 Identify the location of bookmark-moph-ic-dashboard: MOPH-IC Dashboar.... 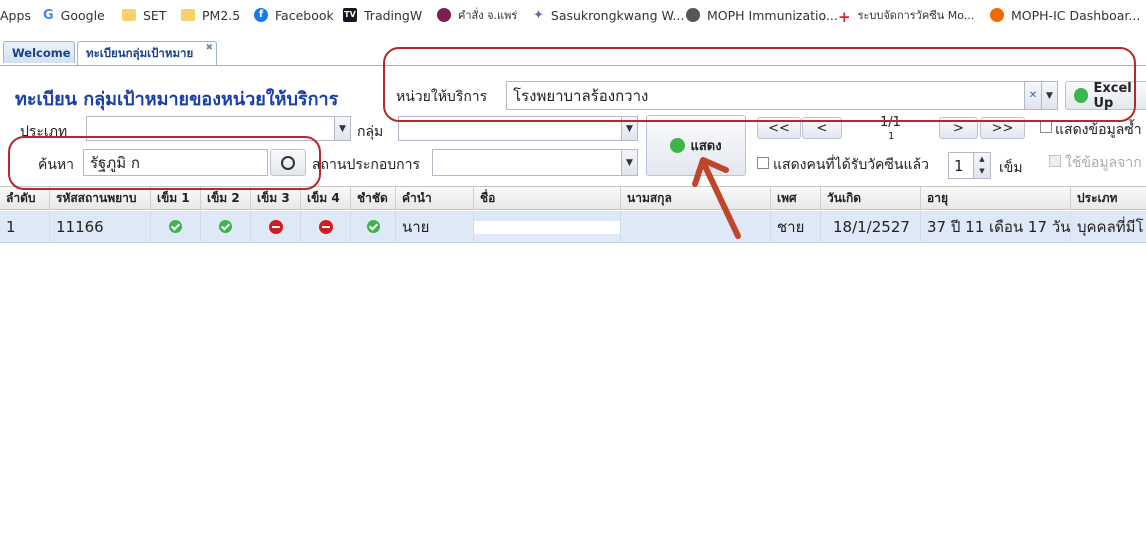
(1065, 15).